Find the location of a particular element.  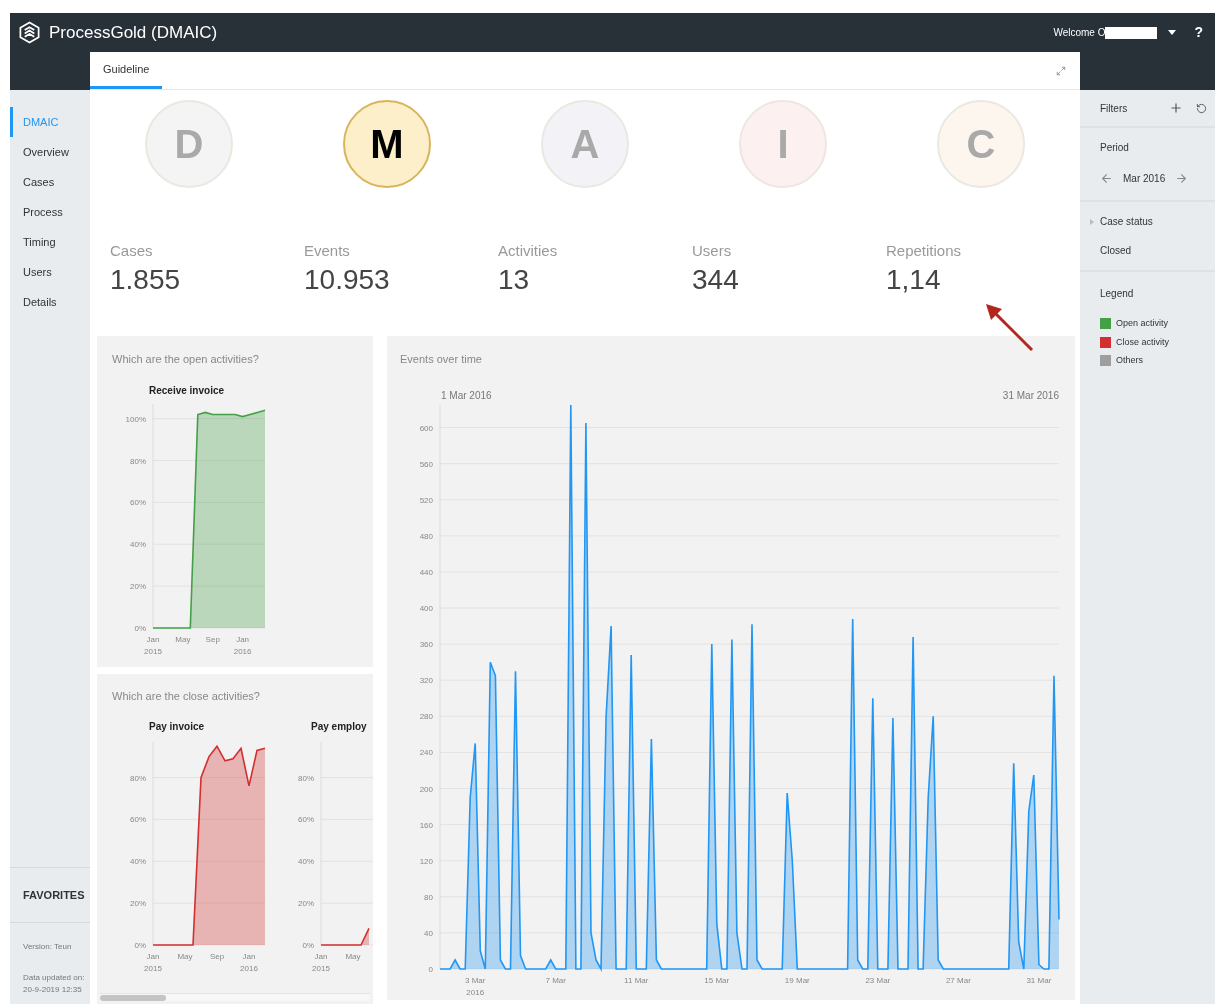

redaction-block is located at coordinates (1131, 32).